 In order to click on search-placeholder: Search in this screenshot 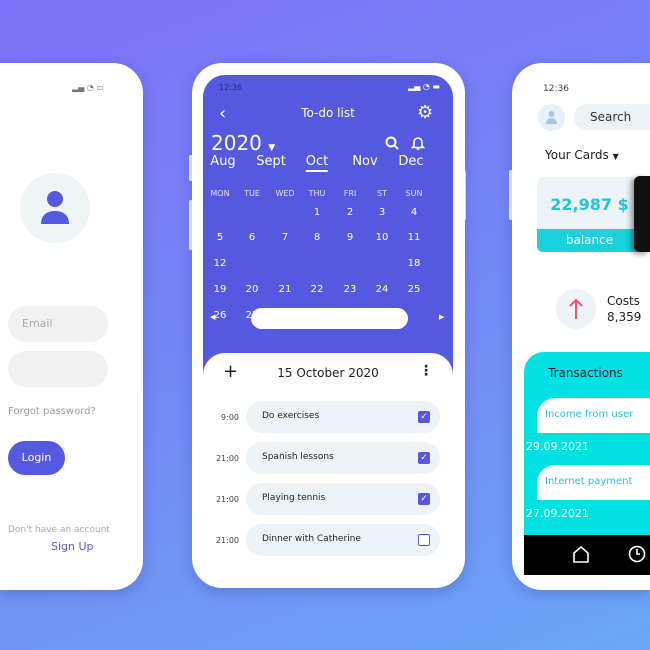, I will do `click(611, 117)`.